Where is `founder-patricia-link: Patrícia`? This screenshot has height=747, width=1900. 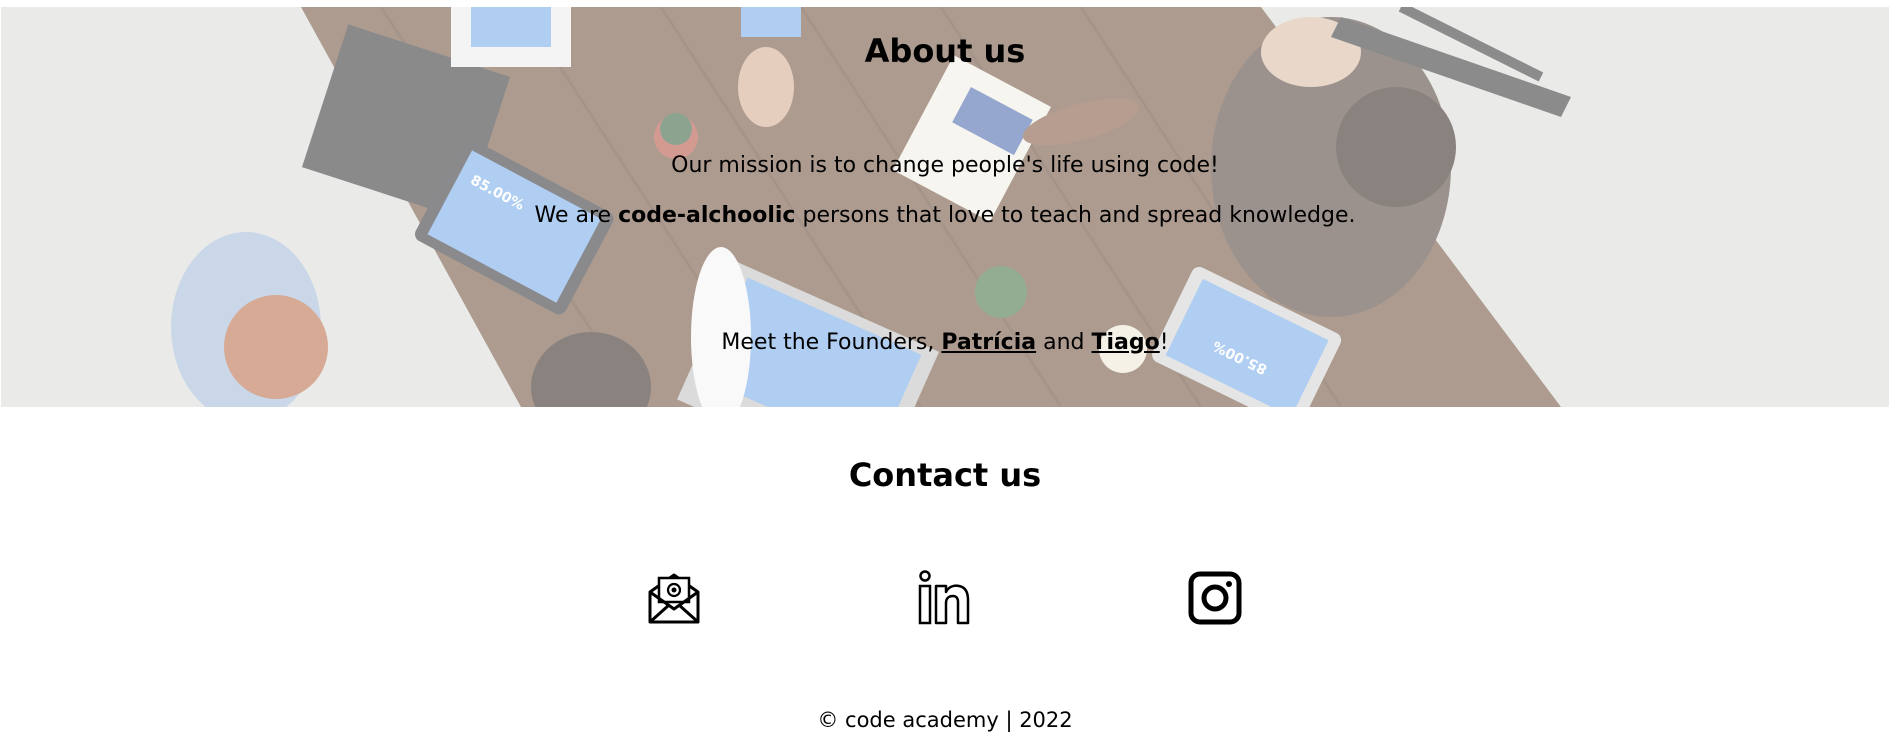
founder-patricia-link: Patrícia is located at coordinates (988, 342).